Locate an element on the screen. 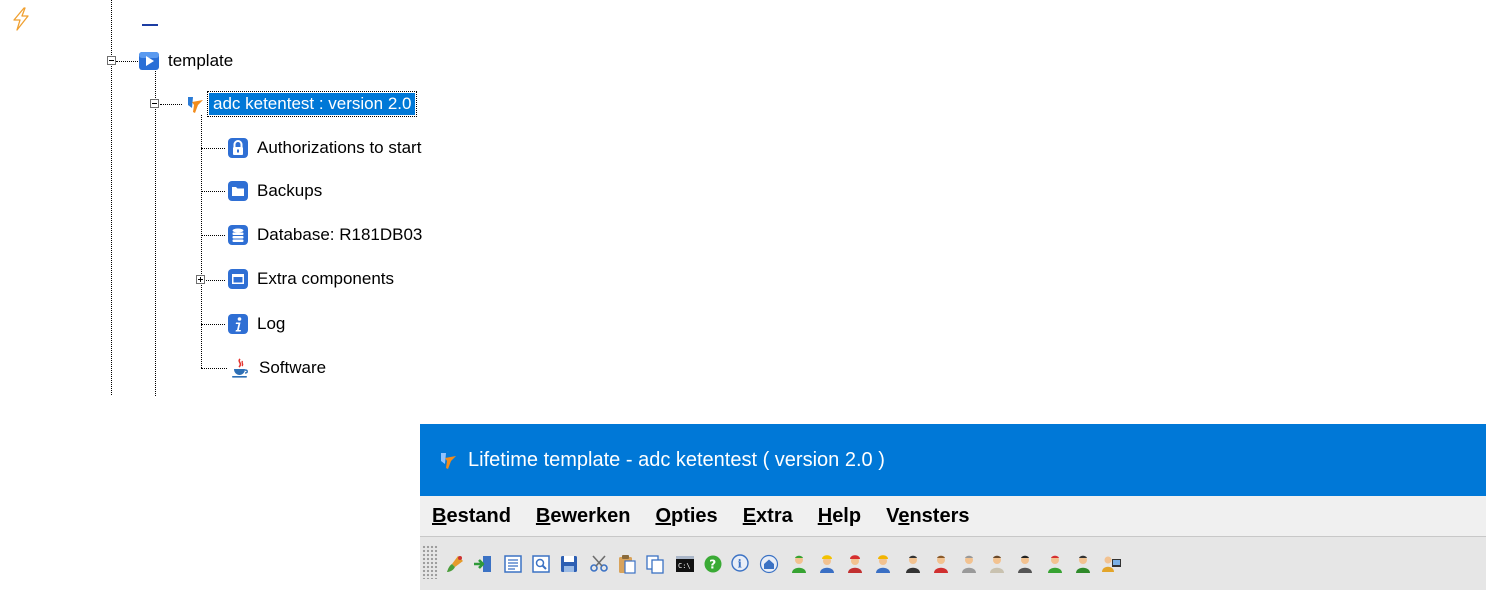 This screenshot has width=1486, height=590. play-folder-icon is located at coordinates (149, 61).